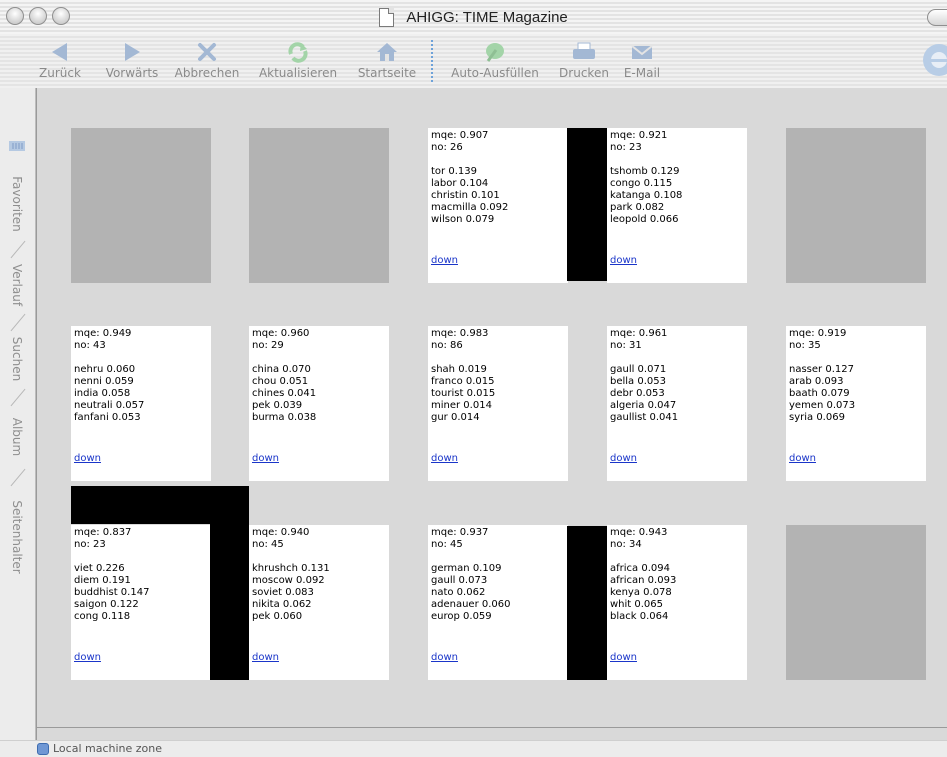 This screenshot has height=757, width=947. I want to click on cluster-term: tourist 0.015, so click(463, 393).